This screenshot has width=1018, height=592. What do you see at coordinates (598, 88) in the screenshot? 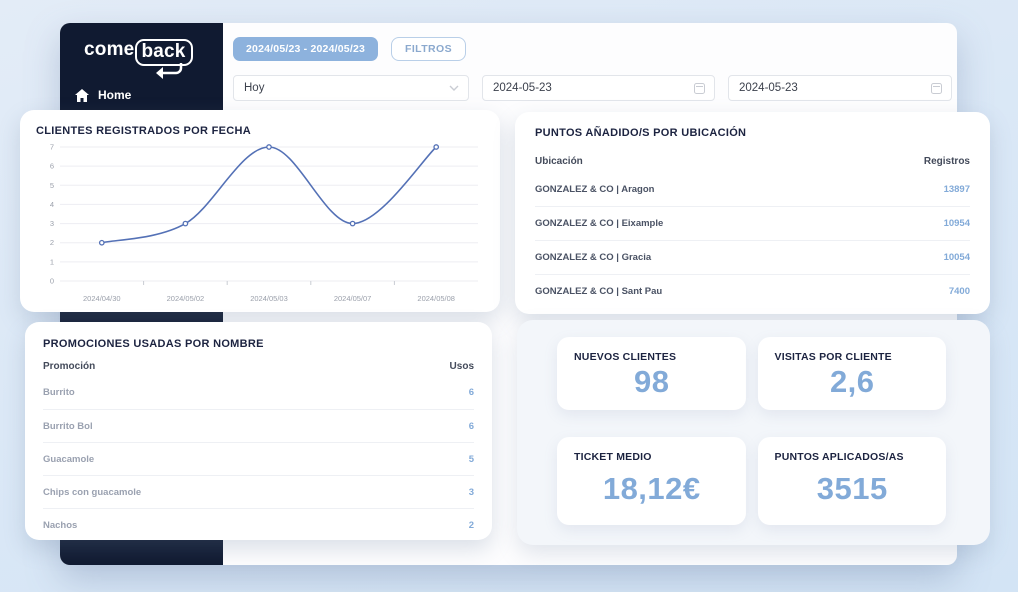
I see `date-from-input: 2024-05-23` at bounding box center [598, 88].